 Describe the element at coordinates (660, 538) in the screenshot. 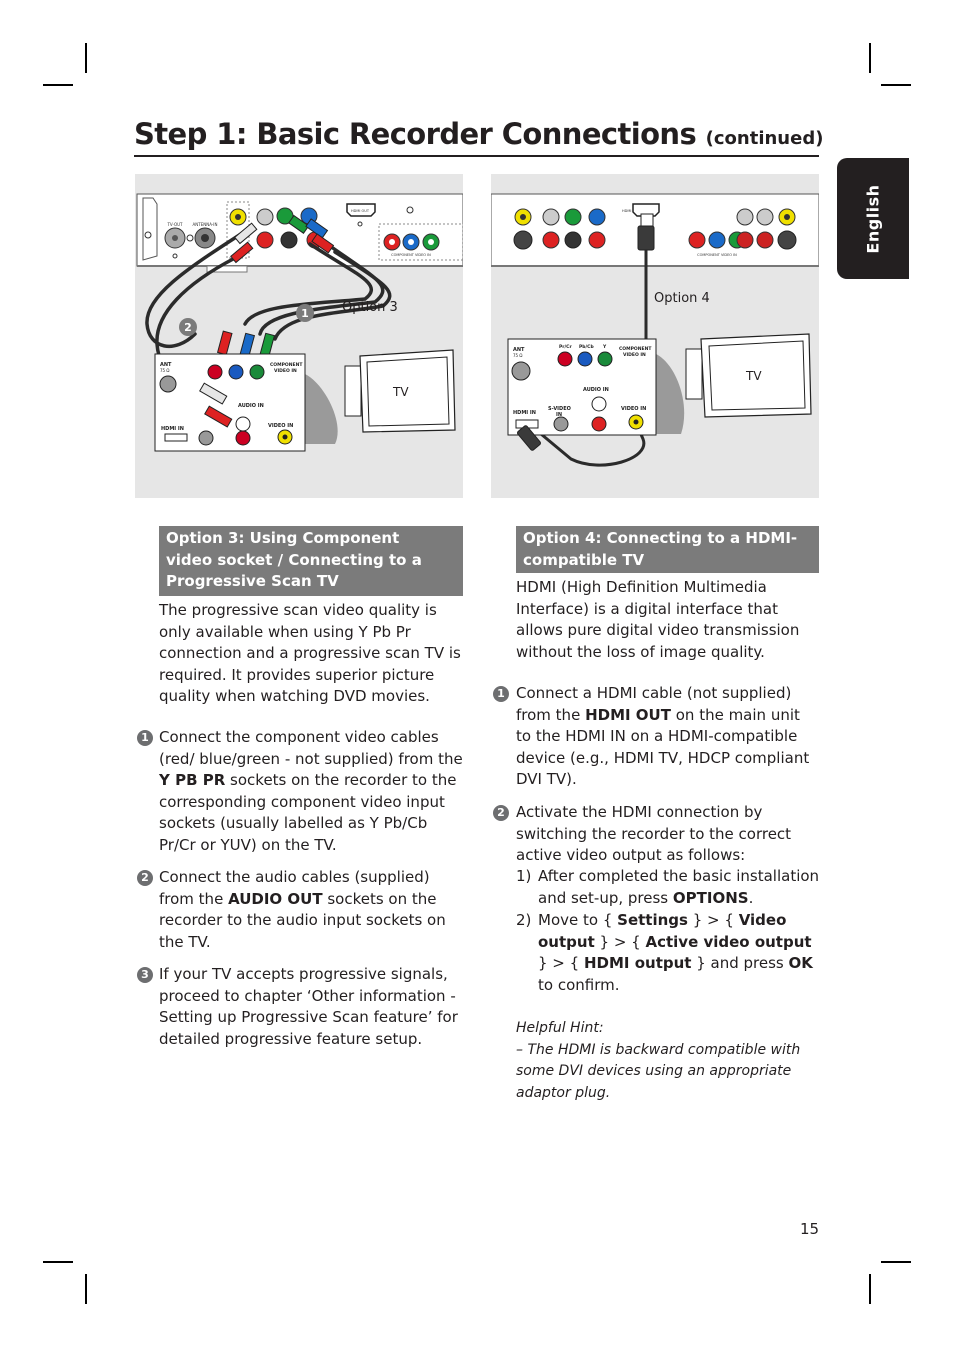

I see `heading-line: Option 4: Connecting to a HDMI-` at that location.